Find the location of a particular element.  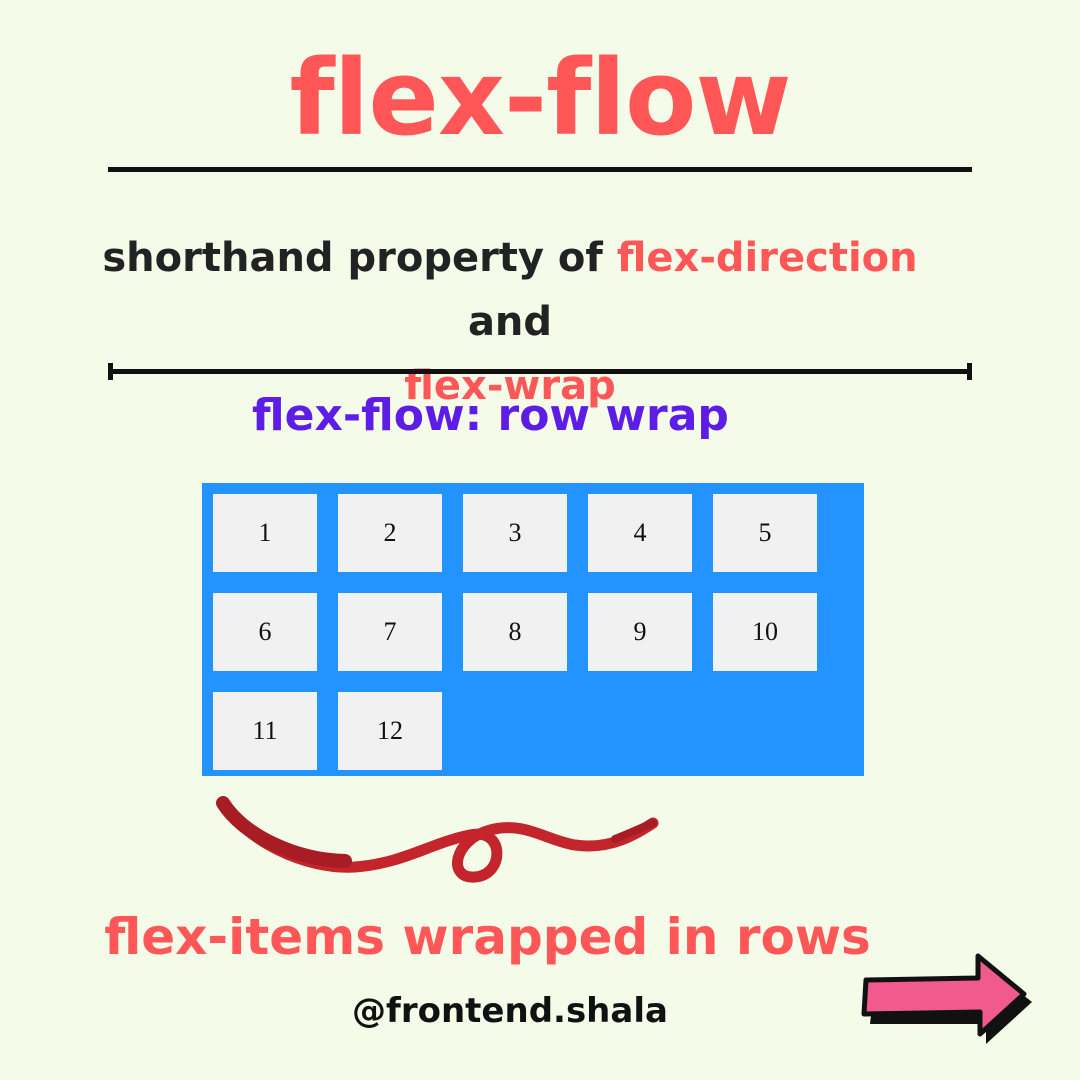

flex-item: 9 is located at coordinates (640, 632).